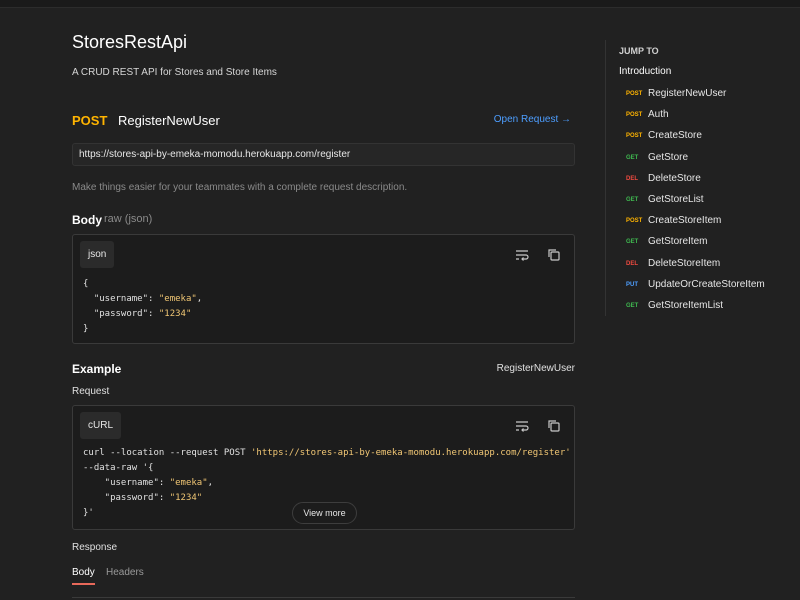 The width and height of the screenshot is (800, 600). Describe the element at coordinates (711, 159) in the screenshot. I see `sidebar-item-getstore: GET GetStore` at that location.